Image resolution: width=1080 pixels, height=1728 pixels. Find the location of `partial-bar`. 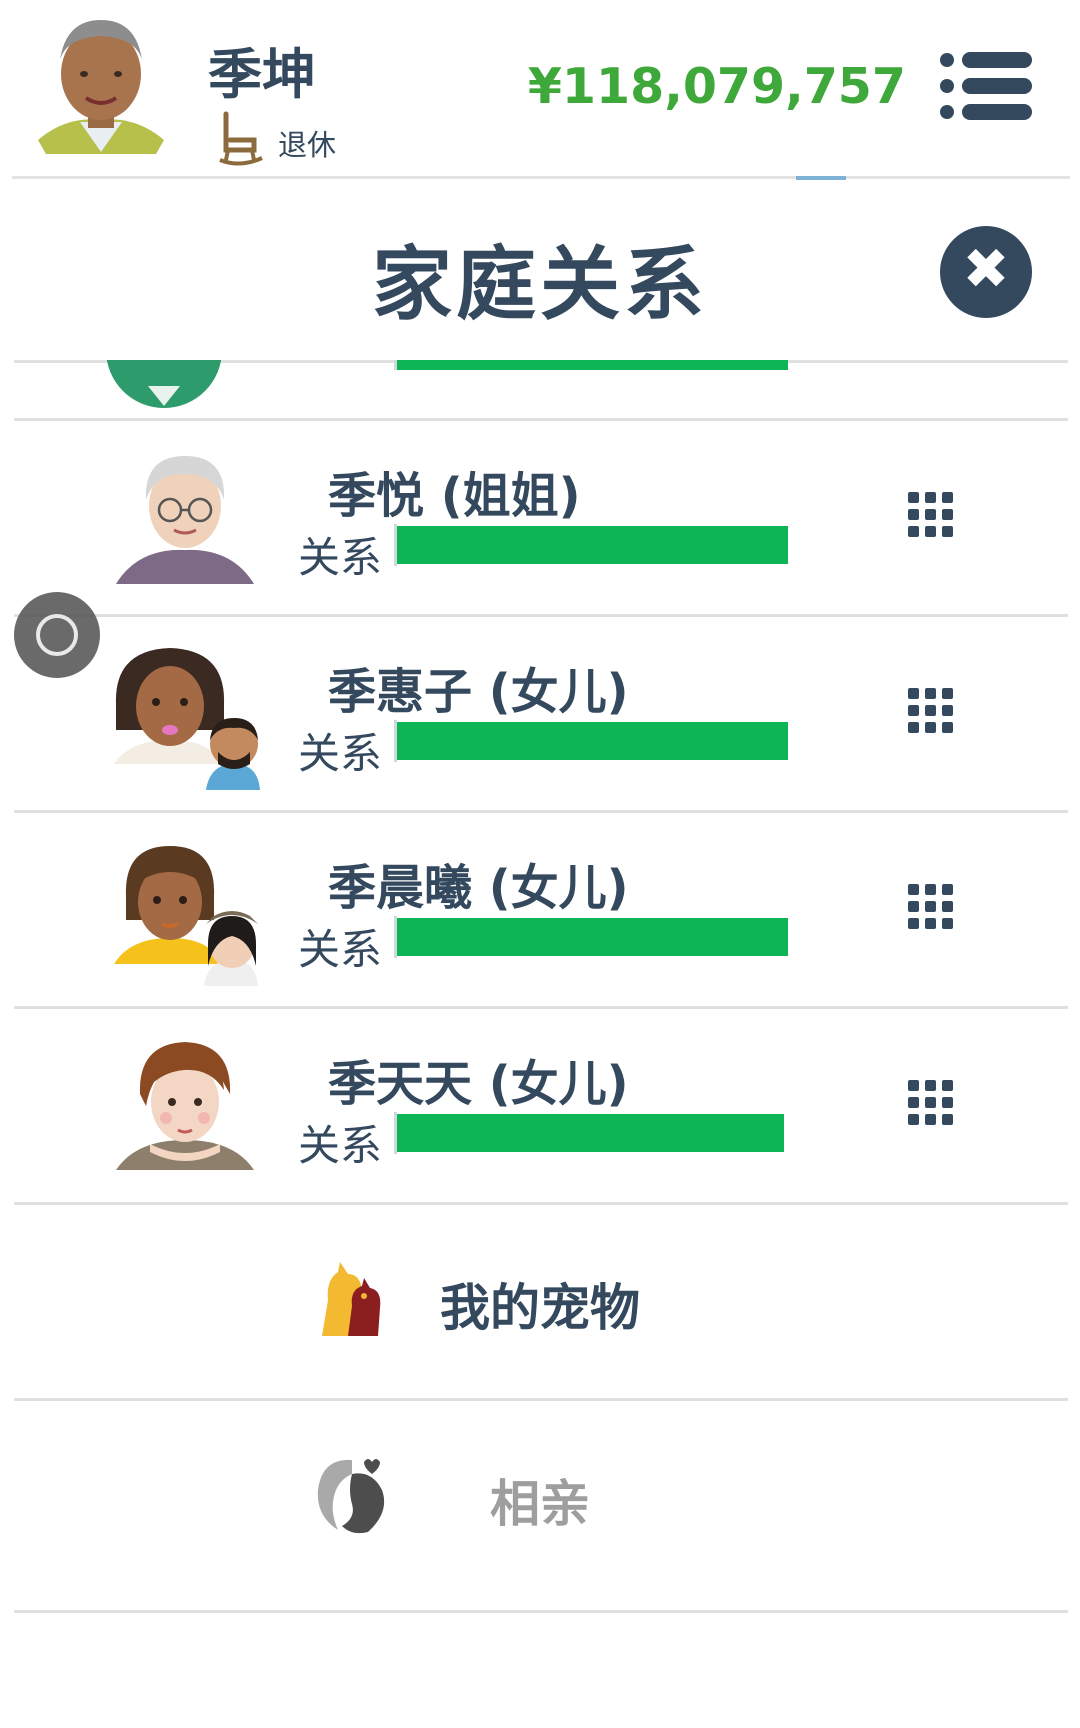

partial-bar is located at coordinates (591, 365).